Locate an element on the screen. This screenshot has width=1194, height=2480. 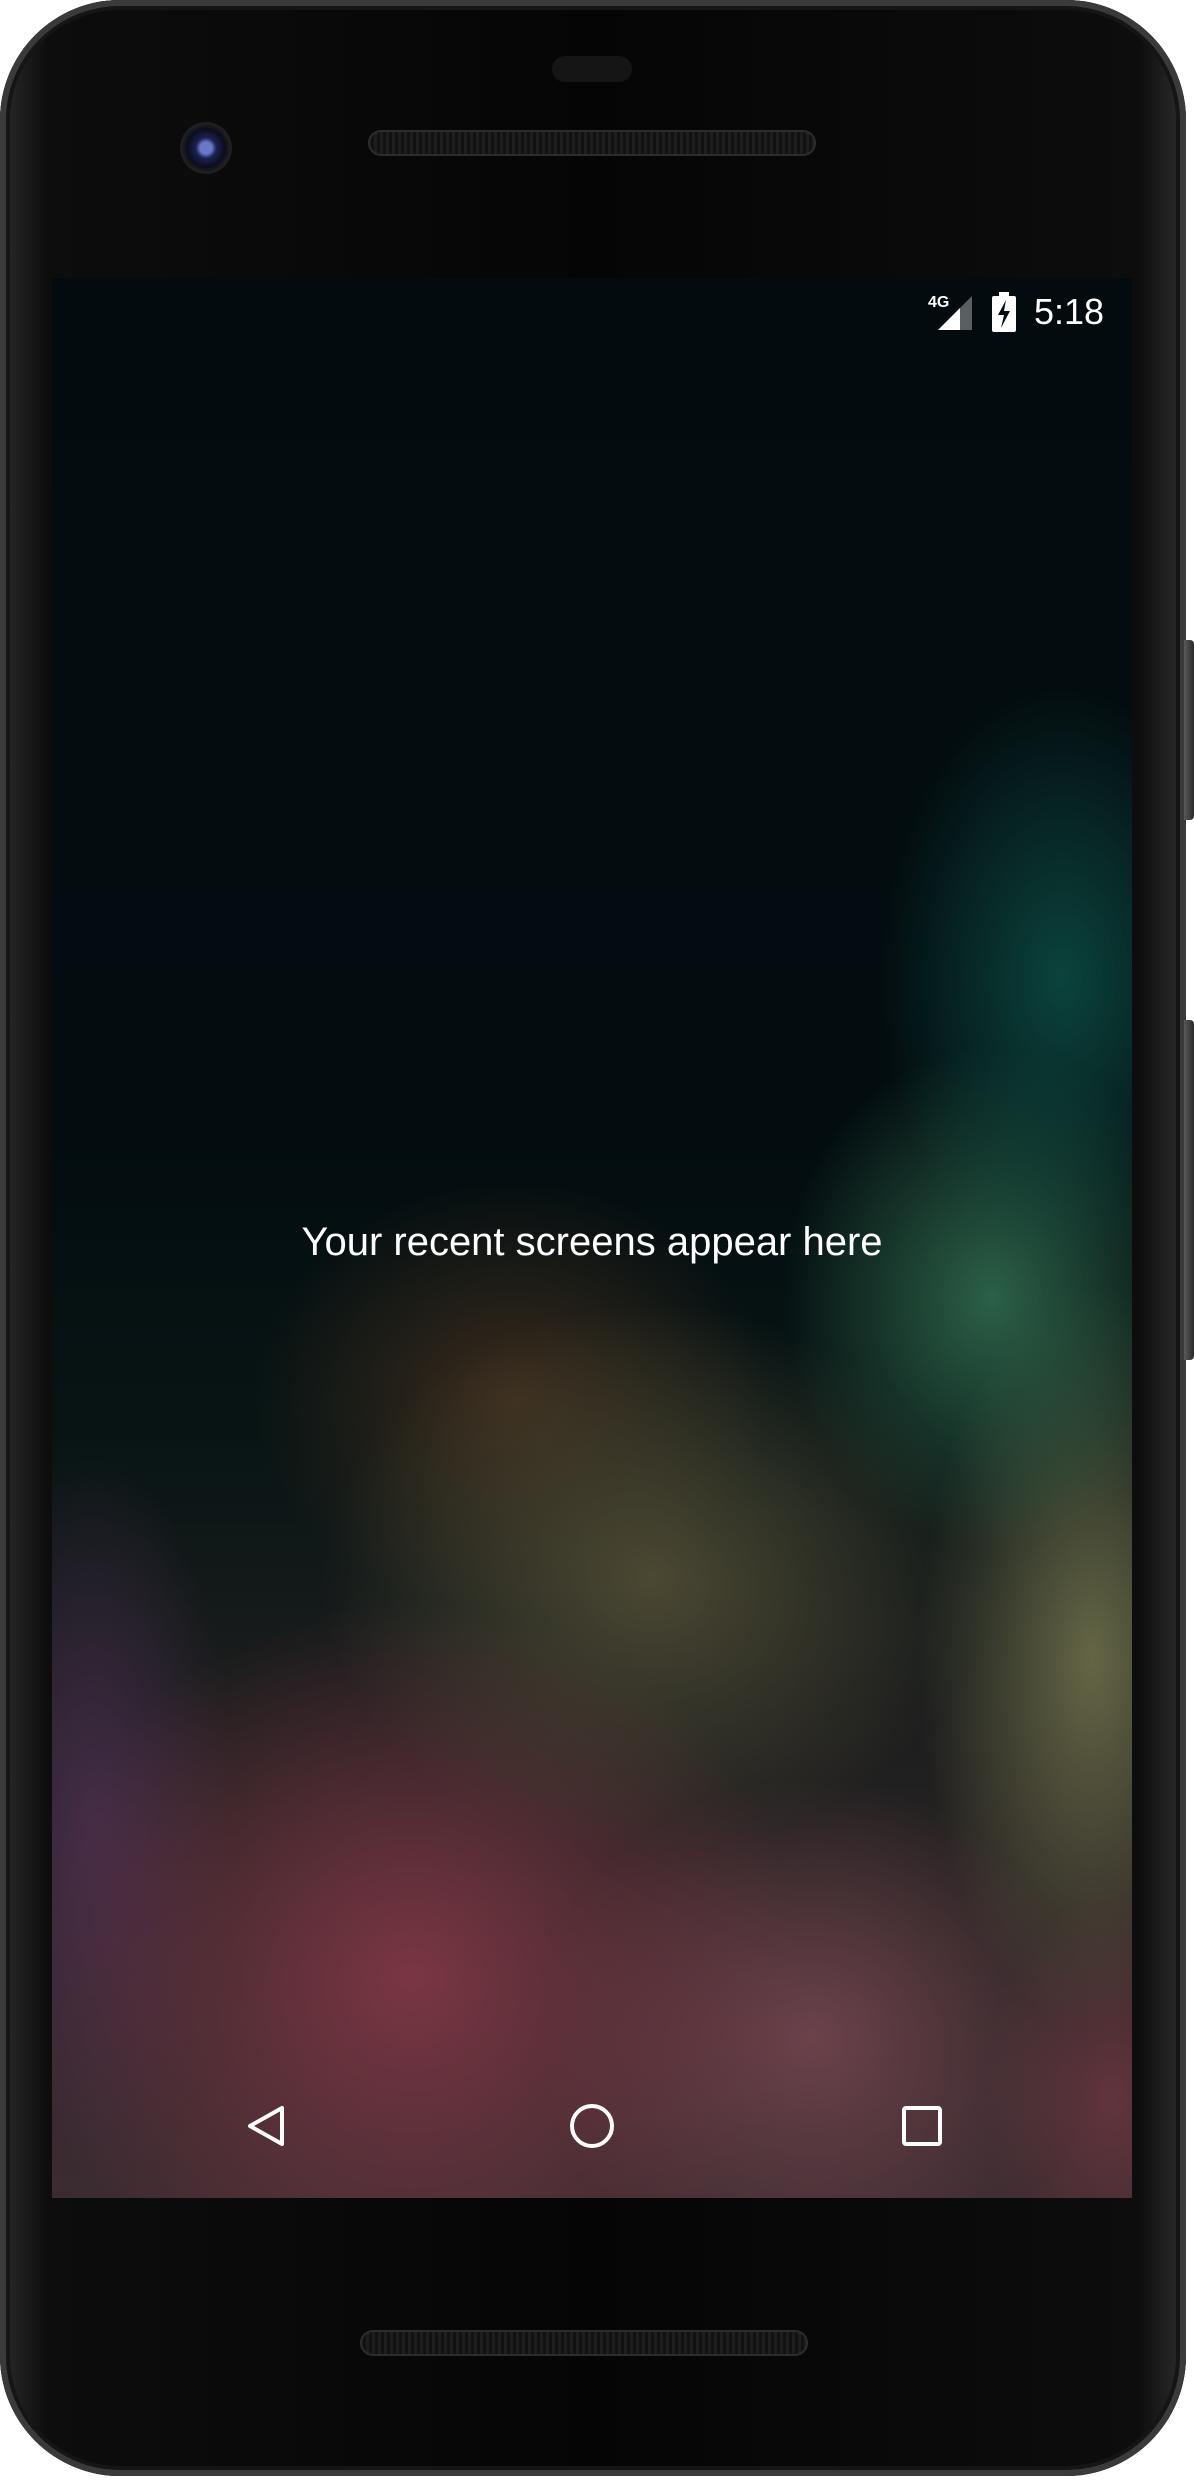
back-triangle-icon is located at coordinates (266, 2126).